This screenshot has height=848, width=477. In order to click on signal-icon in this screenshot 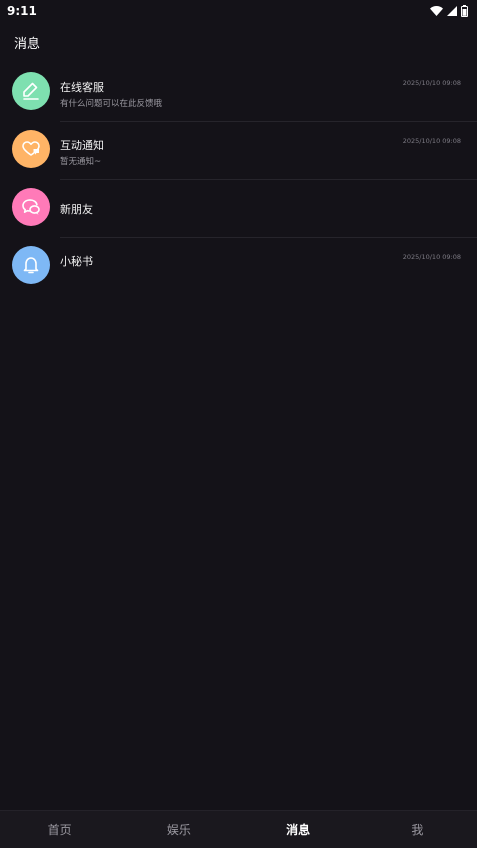, I will do `click(452, 11)`.